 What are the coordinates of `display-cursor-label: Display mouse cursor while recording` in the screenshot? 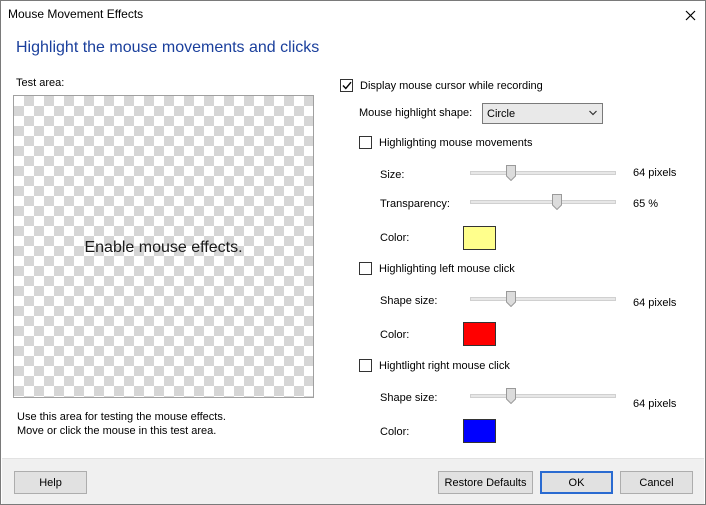 It's located at (451, 85).